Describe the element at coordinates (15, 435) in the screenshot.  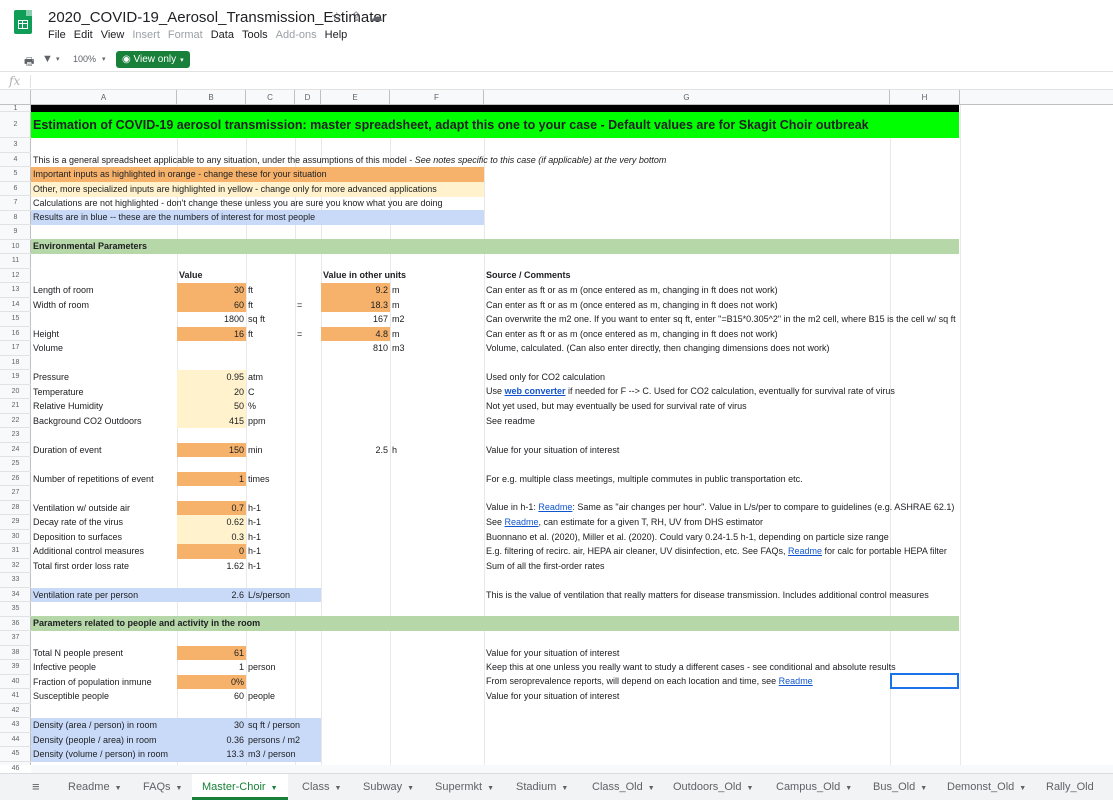
I see `row-header: 23` at that location.